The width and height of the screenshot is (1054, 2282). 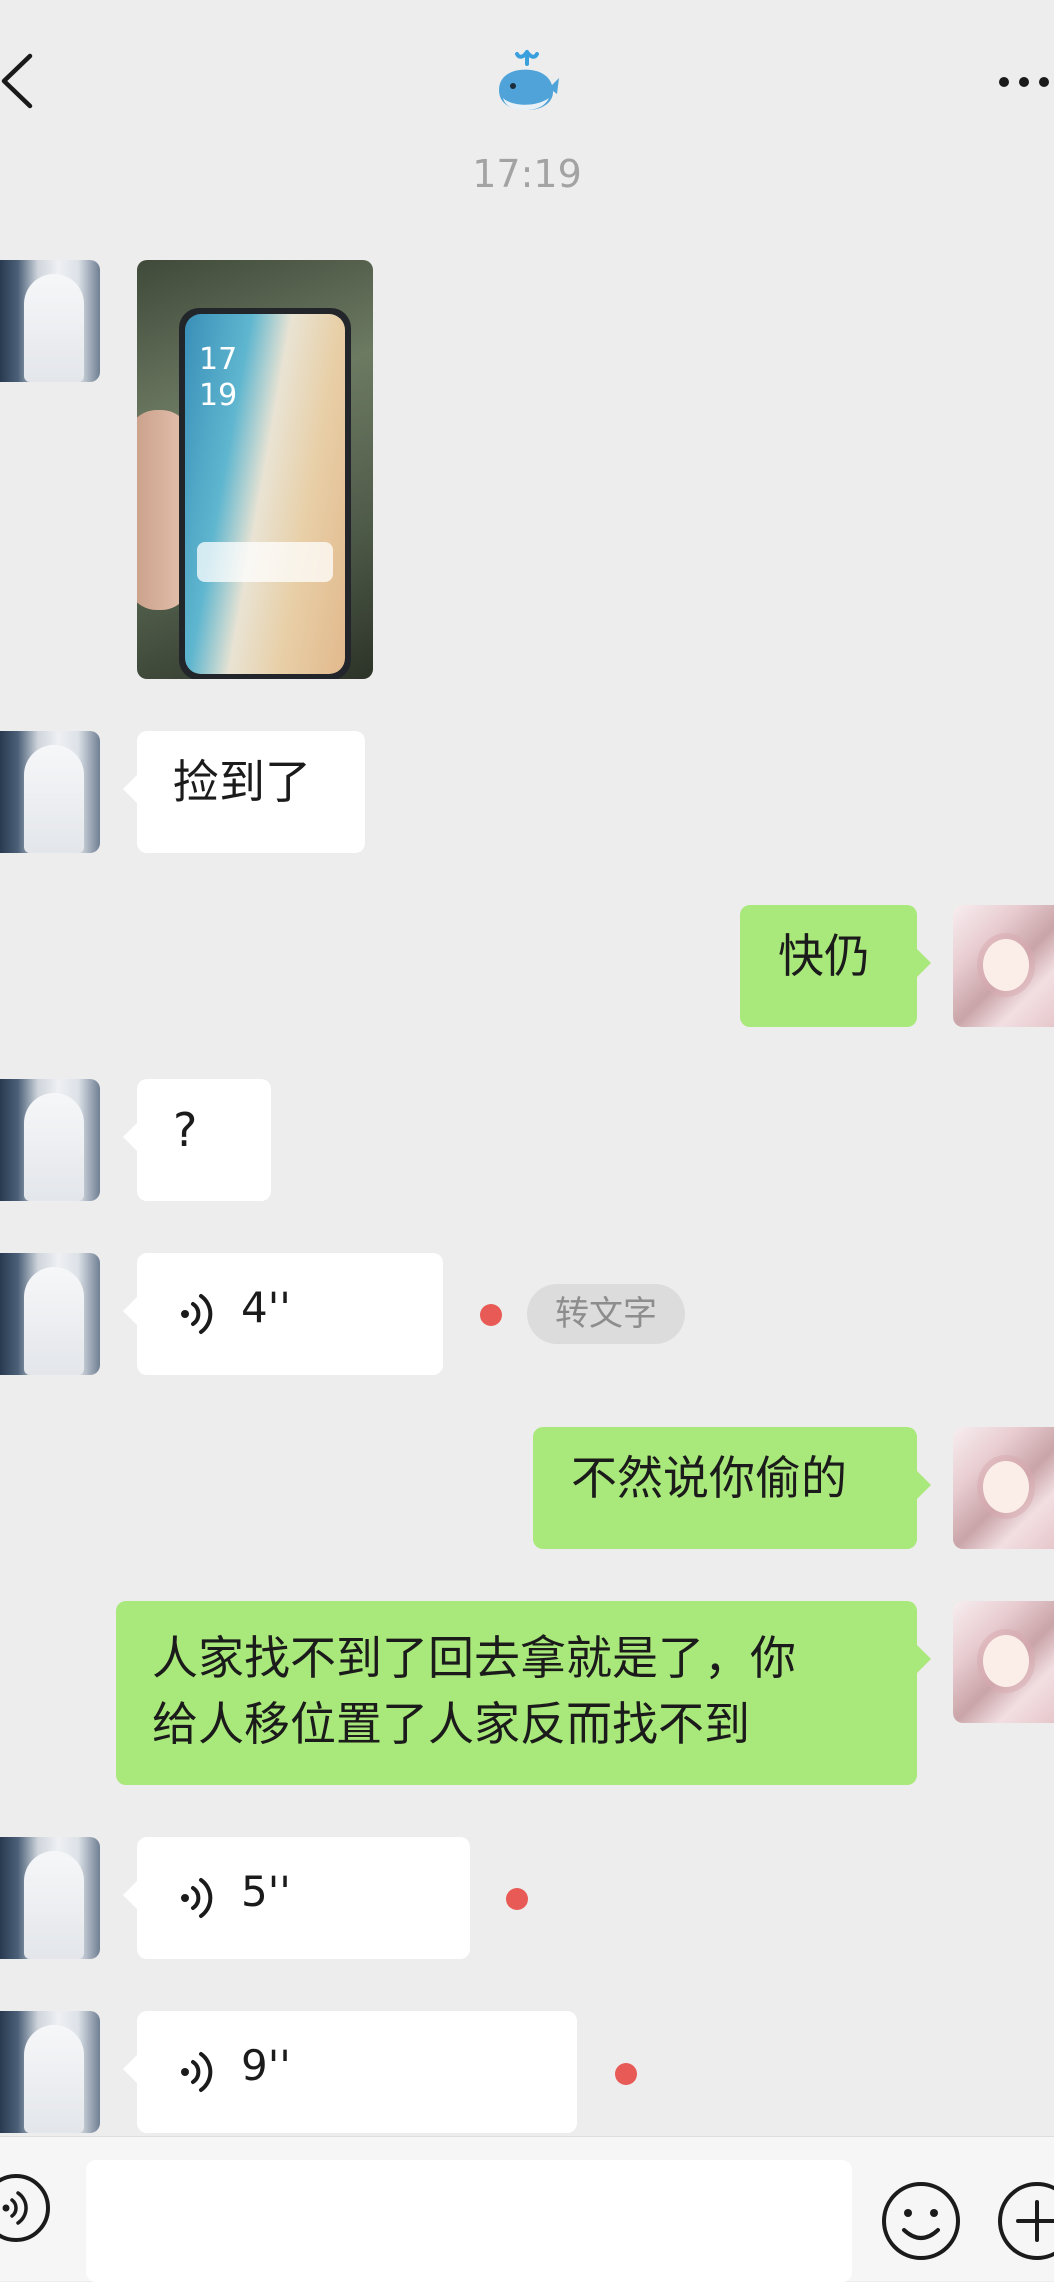 What do you see at coordinates (185, 1130) in the screenshot?
I see `message-text: ?` at bounding box center [185, 1130].